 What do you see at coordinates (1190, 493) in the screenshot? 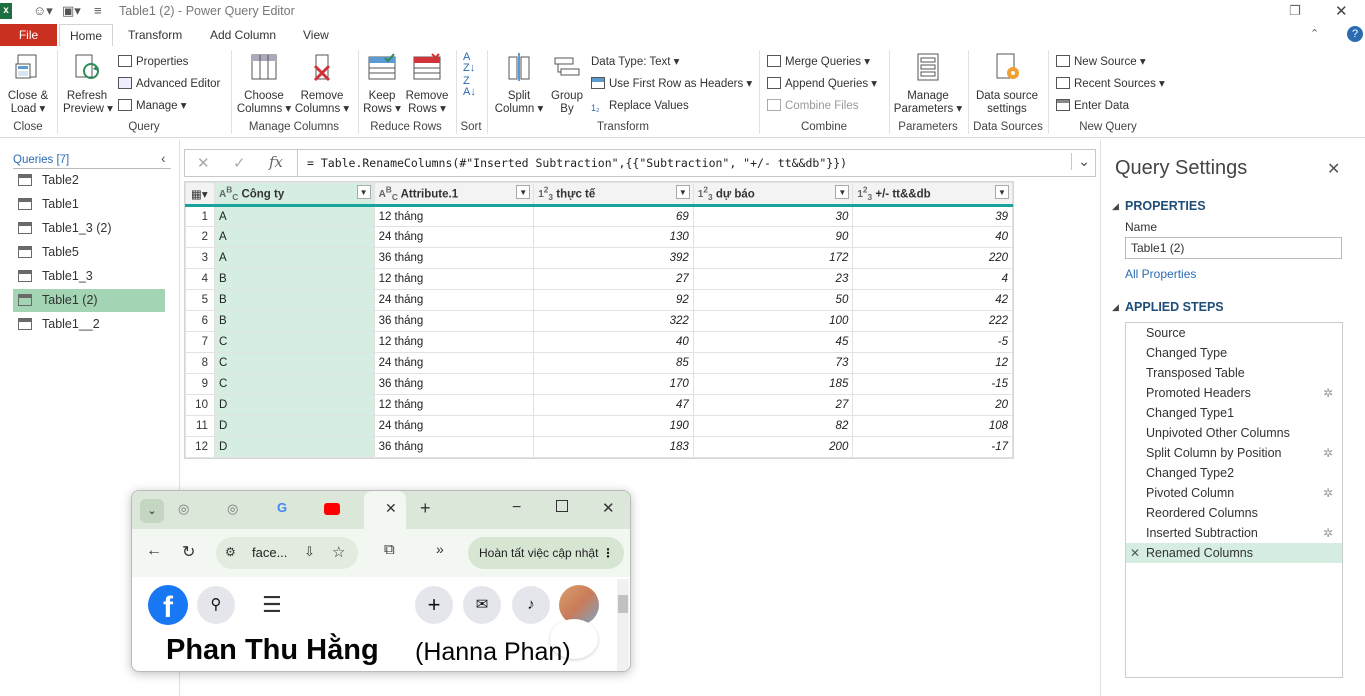
I see `applied-step: Pivoted Column` at bounding box center [1190, 493].